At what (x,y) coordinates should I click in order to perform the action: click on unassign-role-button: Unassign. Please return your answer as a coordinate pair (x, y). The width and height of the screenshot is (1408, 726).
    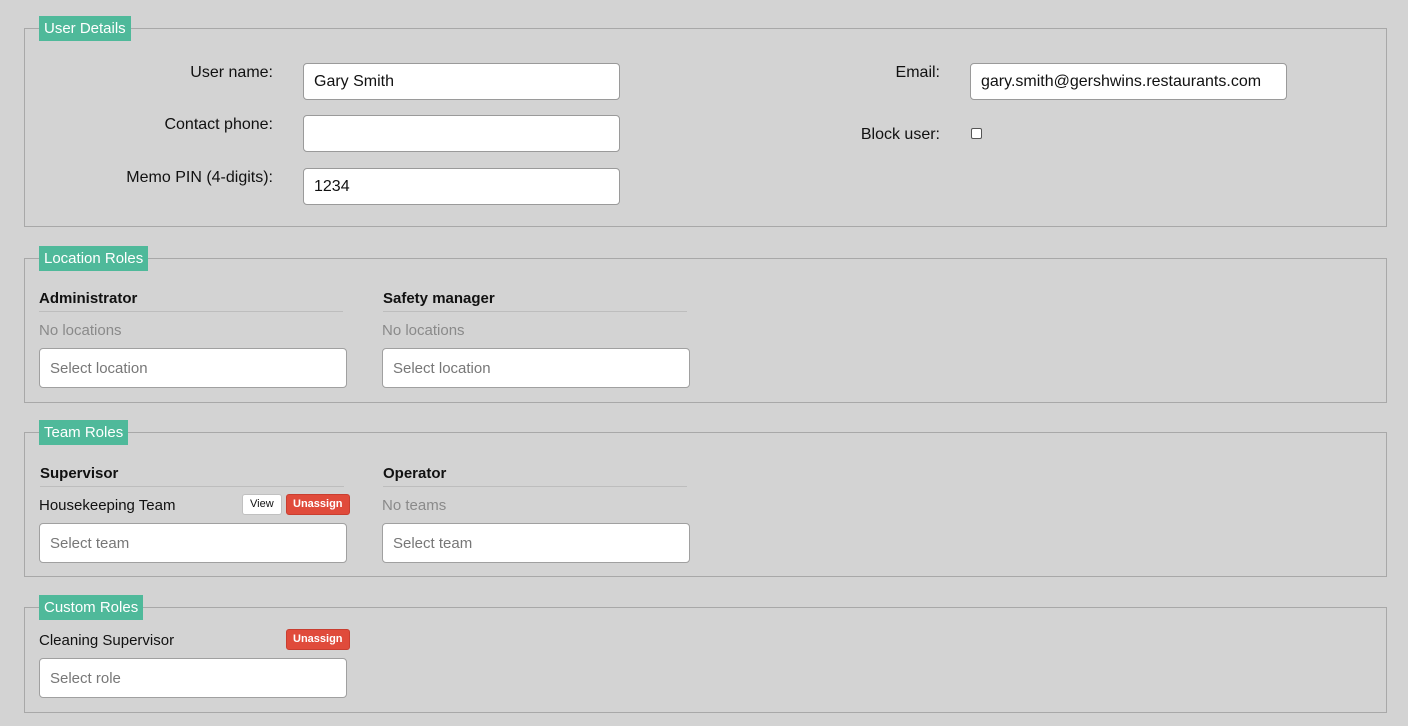
    Looking at the image, I should click on (318, 639).